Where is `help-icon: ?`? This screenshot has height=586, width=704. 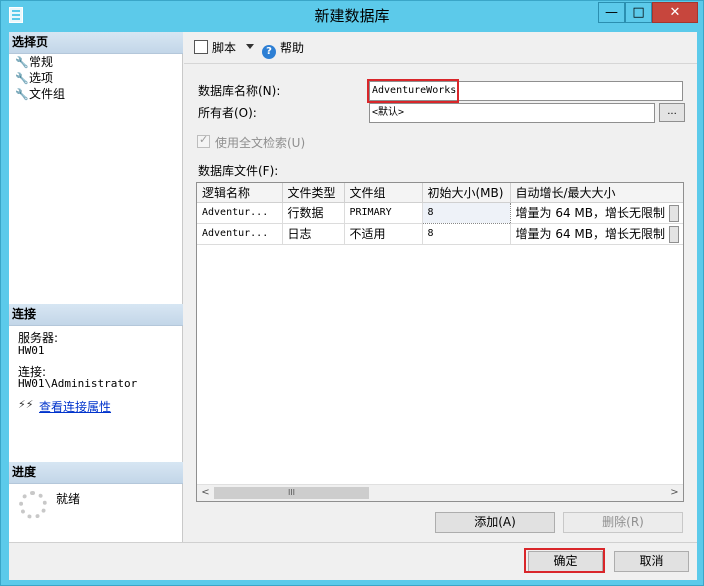 help-icon: ? is located at coordinates (269, 52).